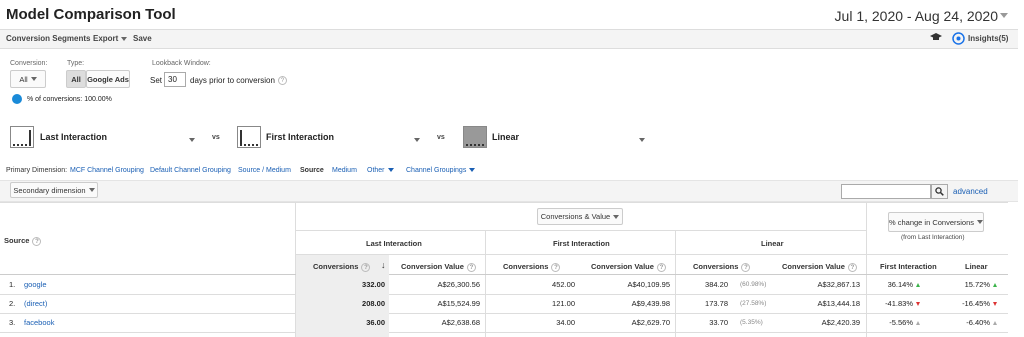 The width and height of the screenshot is (1024, 337). What do you see at coordinates (190, 139) in the screenshot?
I see `model-1-dropdown` at bounding box center [190, 139].